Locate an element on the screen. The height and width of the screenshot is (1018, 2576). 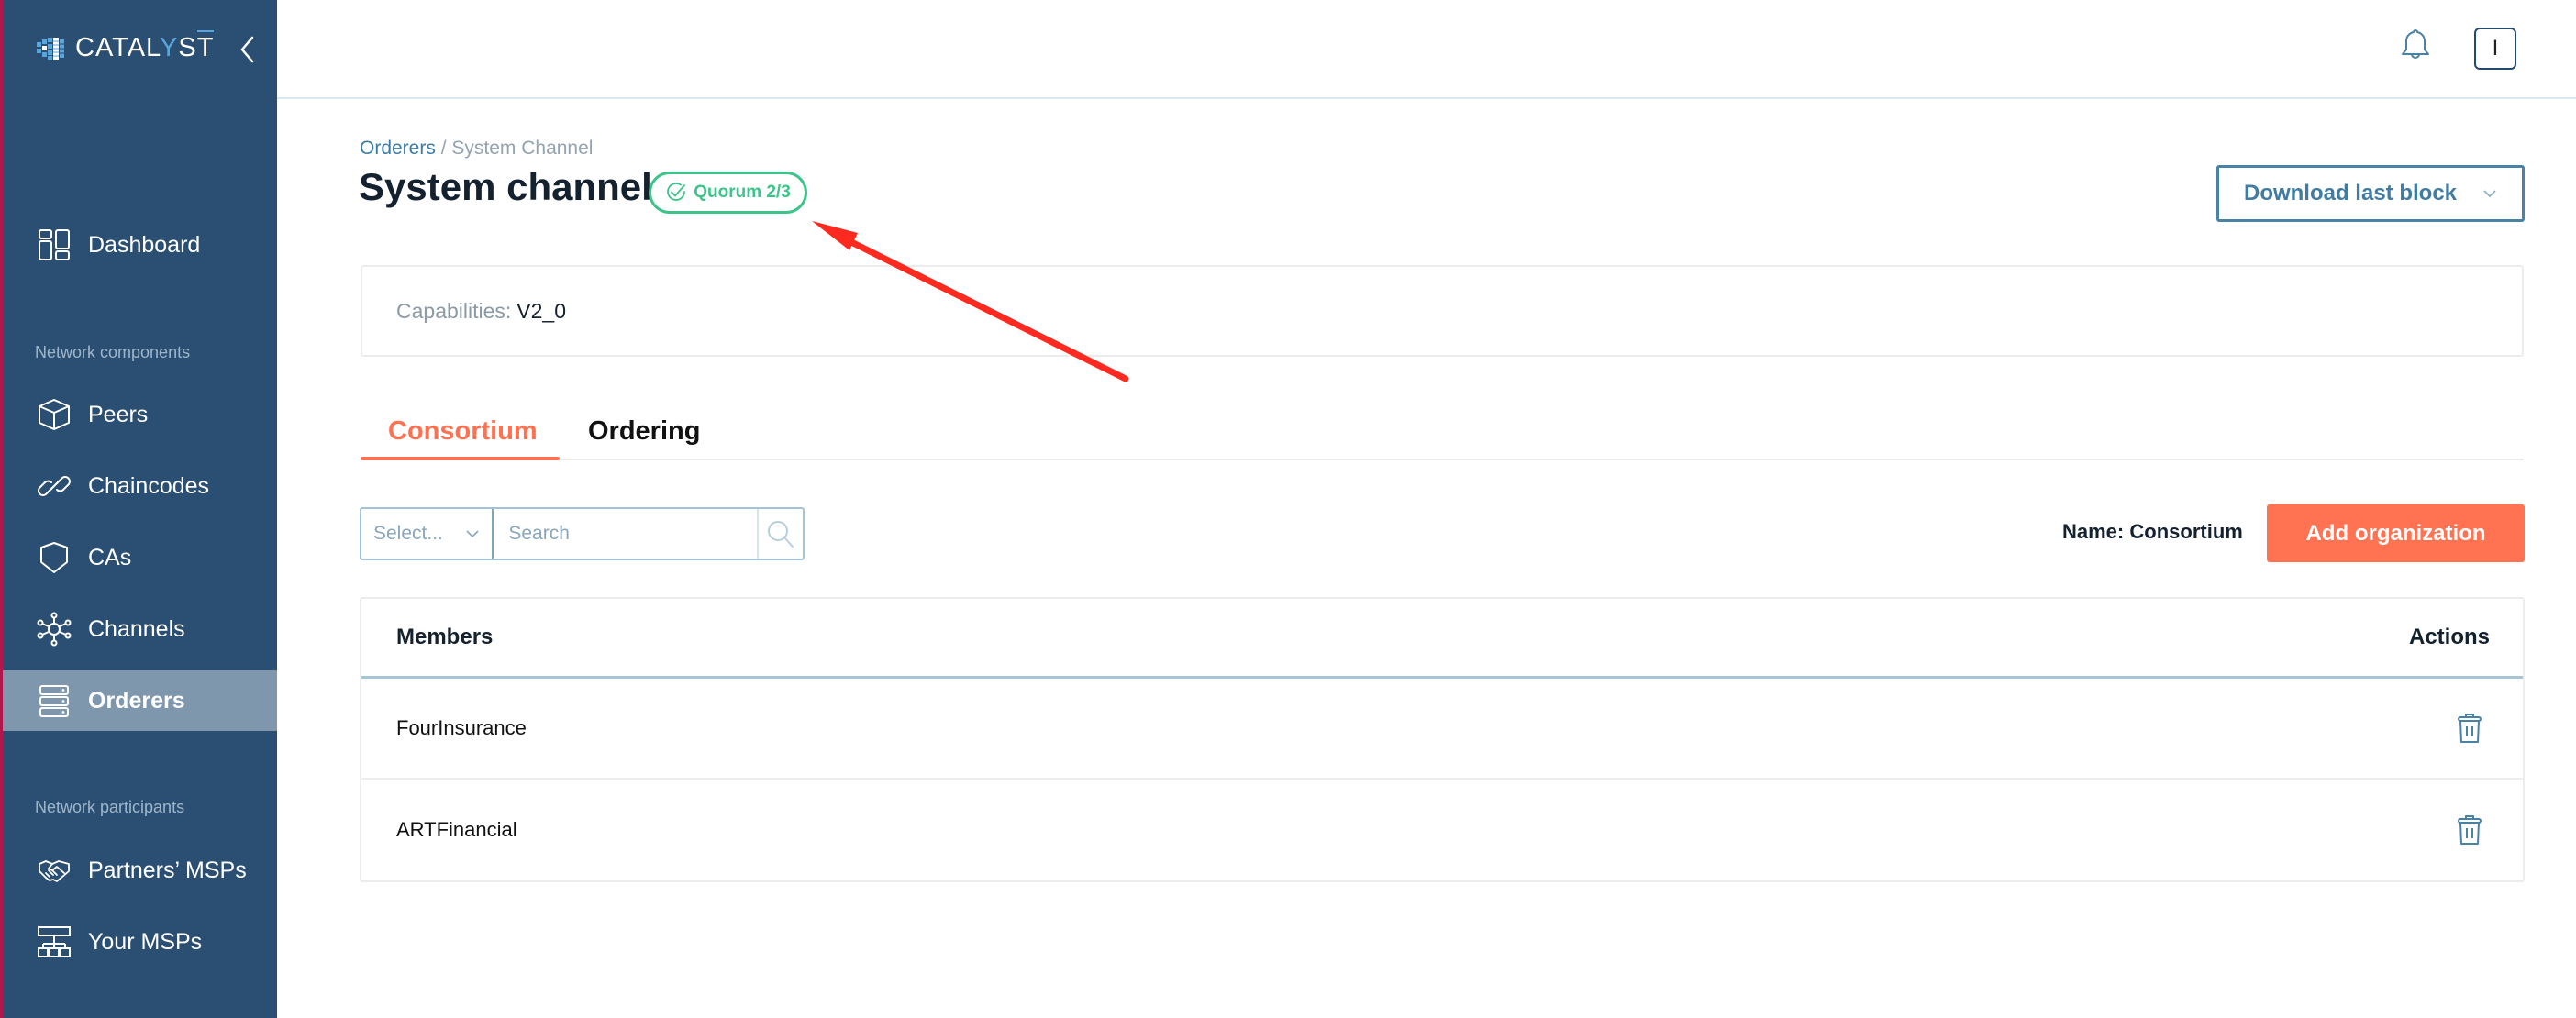
table-row: ARTFinancial is located at coordinates (1442, 830).